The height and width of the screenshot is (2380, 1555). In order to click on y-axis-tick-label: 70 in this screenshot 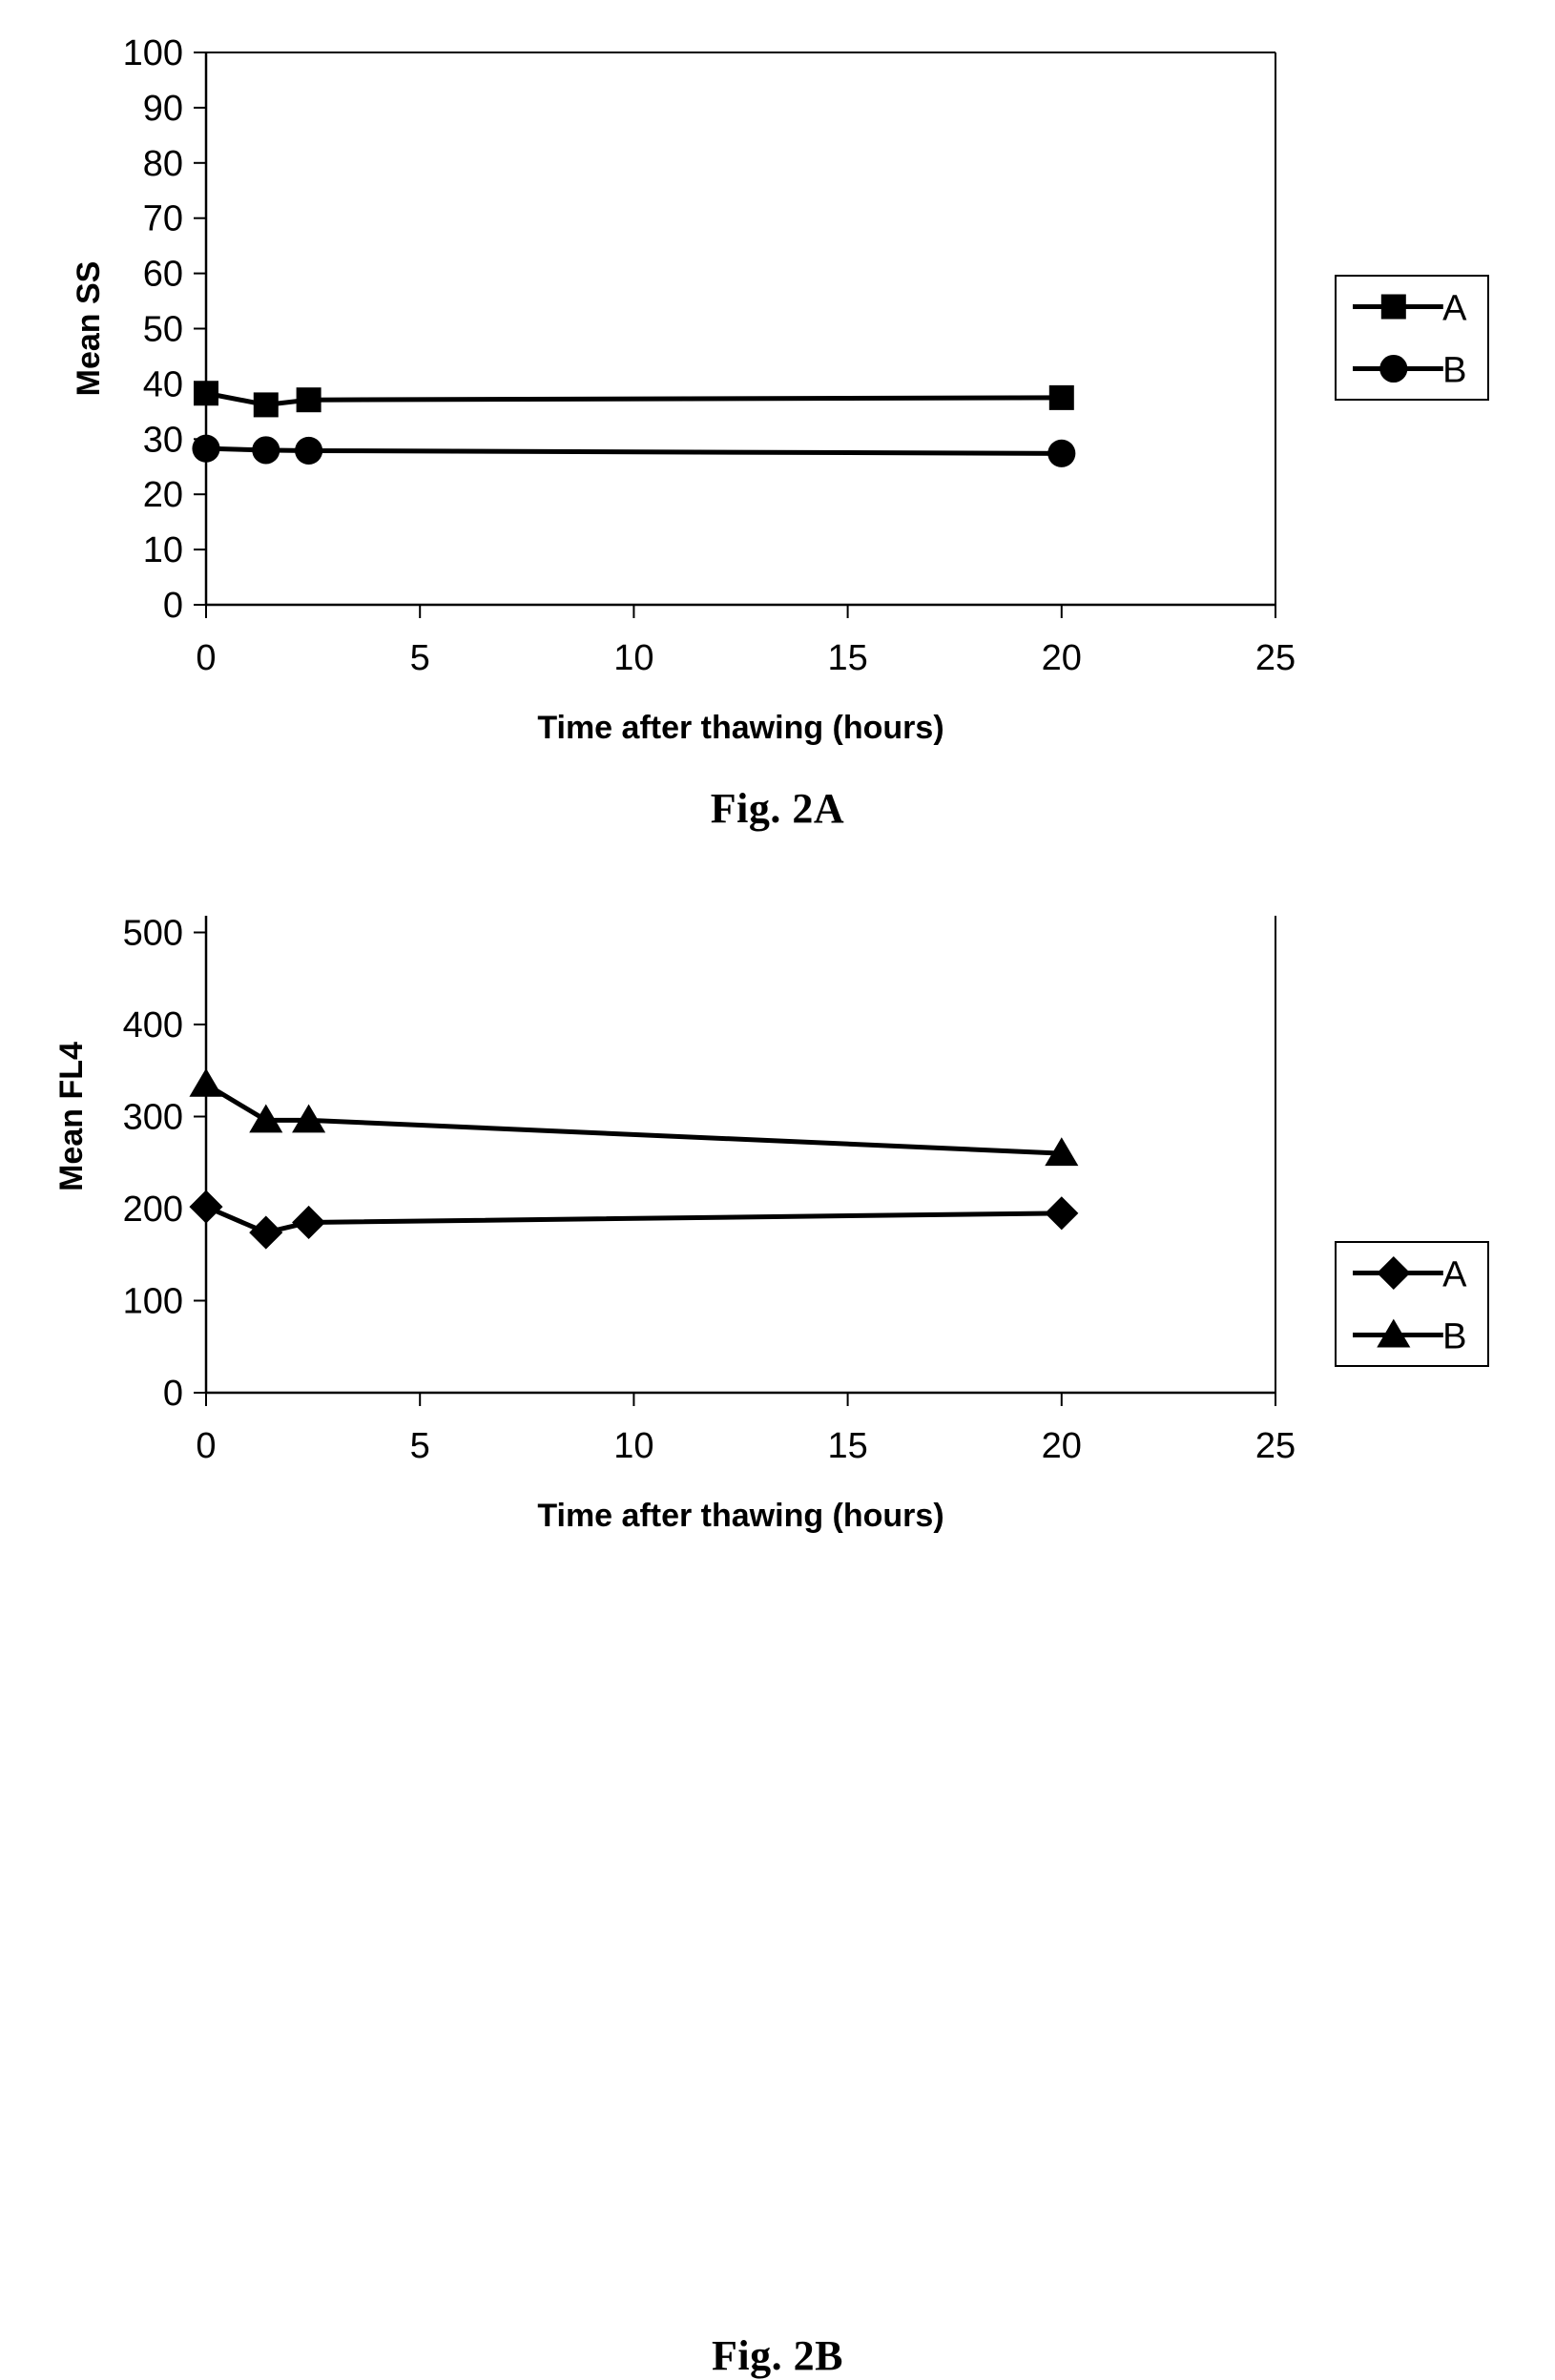, I will do `click(163, 219)`.